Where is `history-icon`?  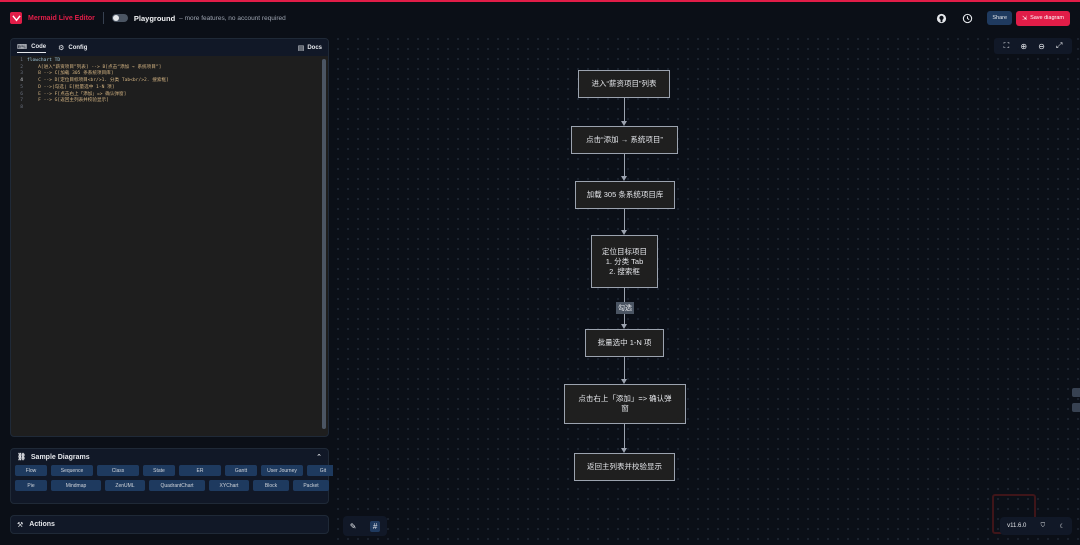 history-icon is located at coordinates (967, 18).